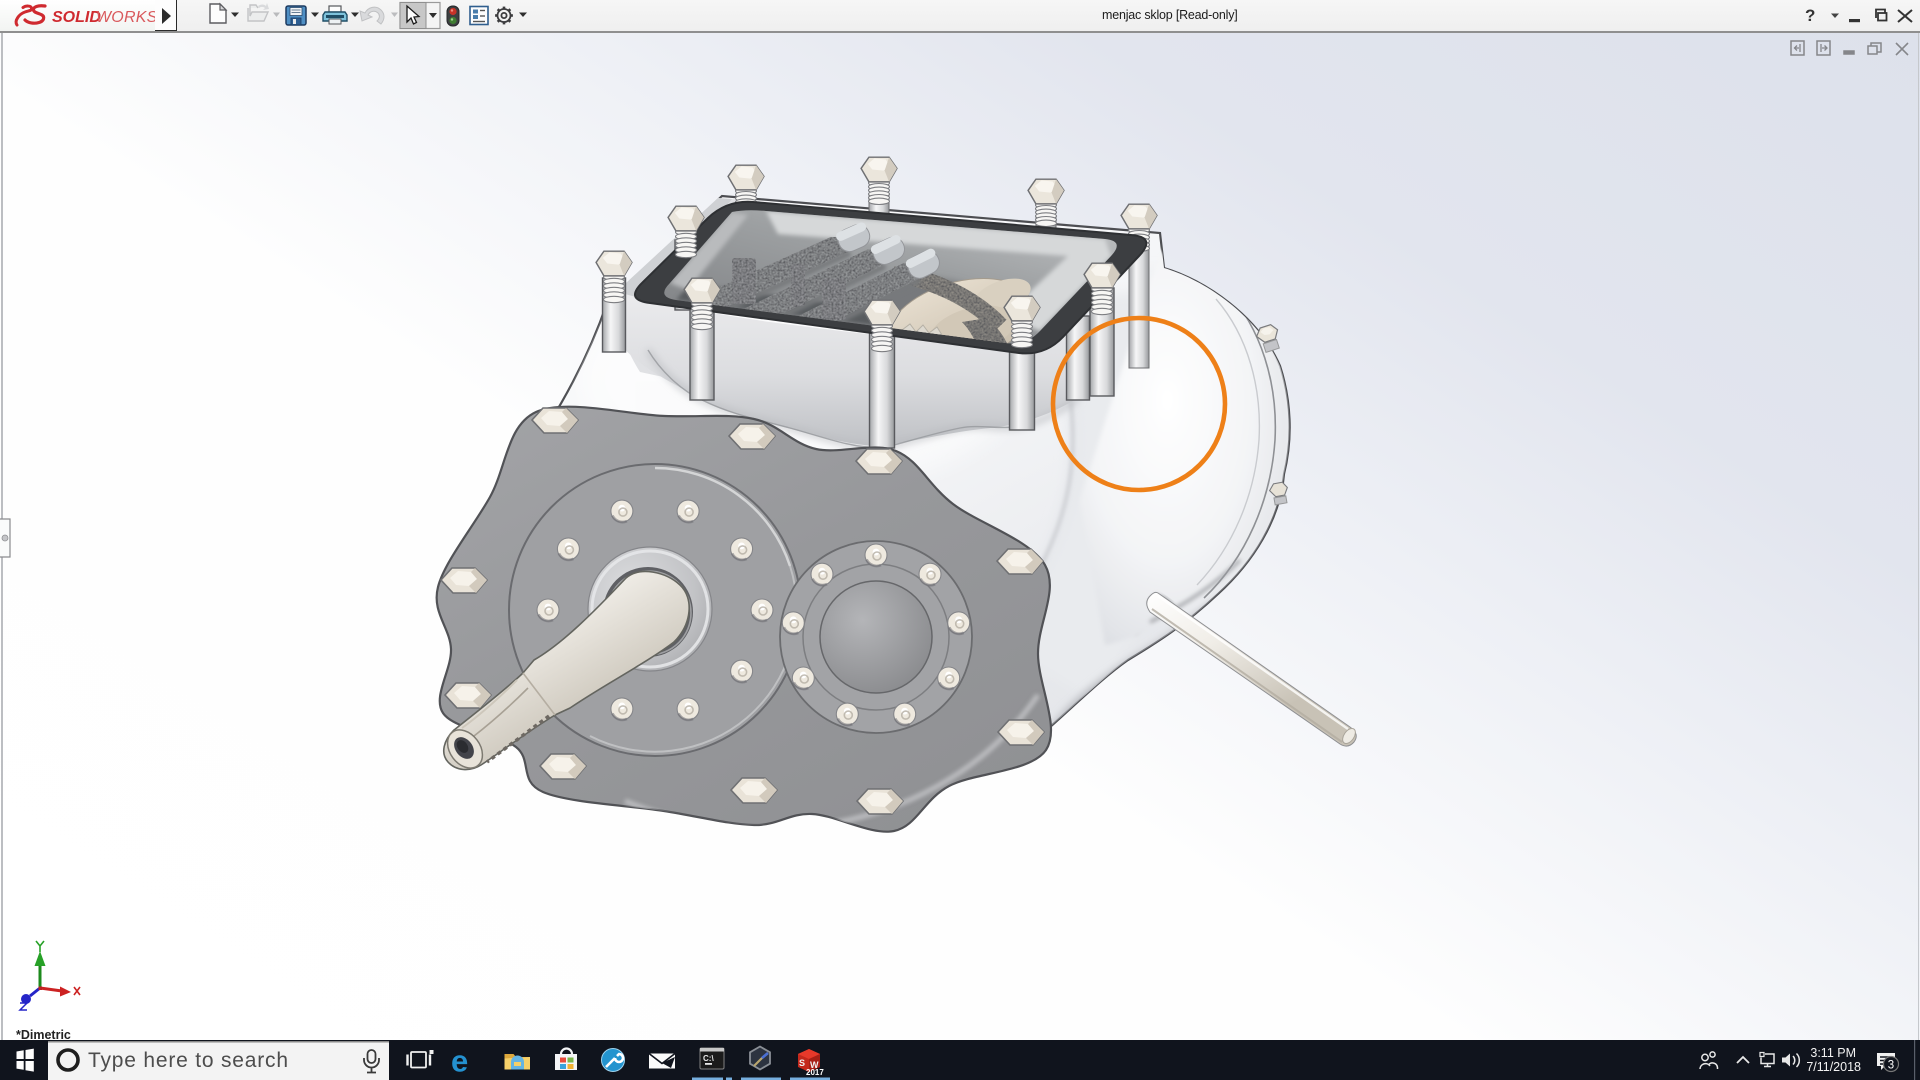 This screenshot has height=1080, width=1920. What do you see at coordinates (1833, 1053) in the screenshot?
I see `svg-text: 3:11 PM` at bounding box center [1833, 1053].